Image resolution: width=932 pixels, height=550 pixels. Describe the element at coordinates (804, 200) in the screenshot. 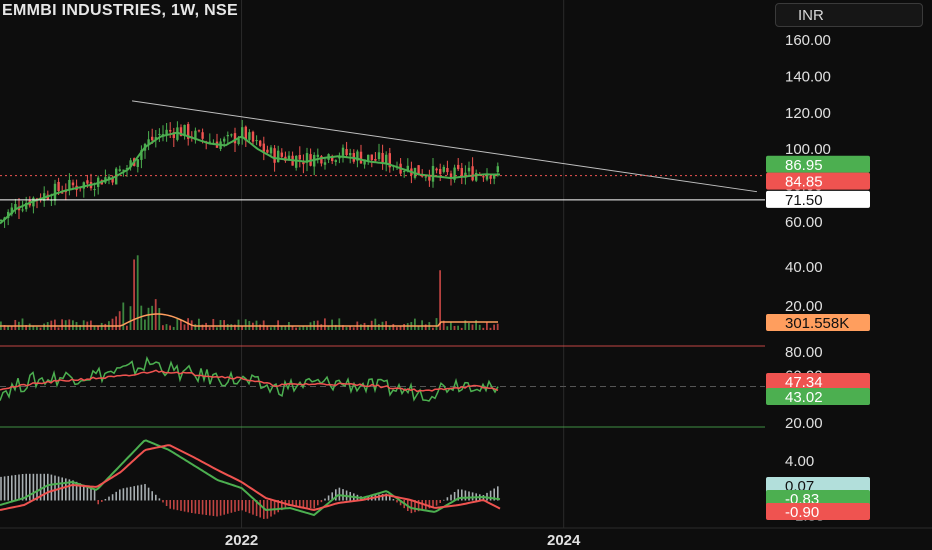

I see `support-level-badge: 71.50` at that location.